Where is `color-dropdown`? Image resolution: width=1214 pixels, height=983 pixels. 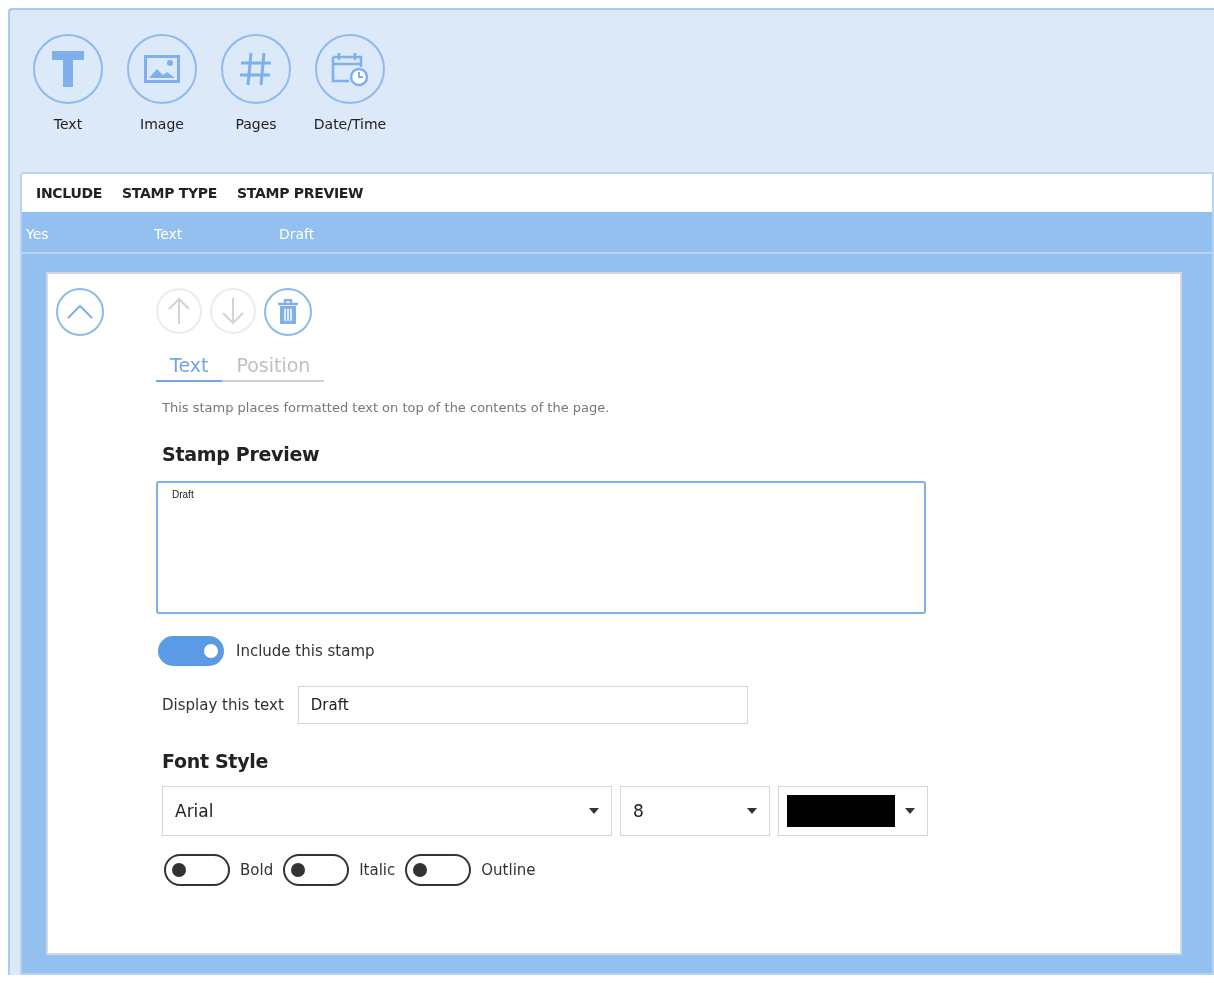 color-dropdown is located at coordinates (853, 811).